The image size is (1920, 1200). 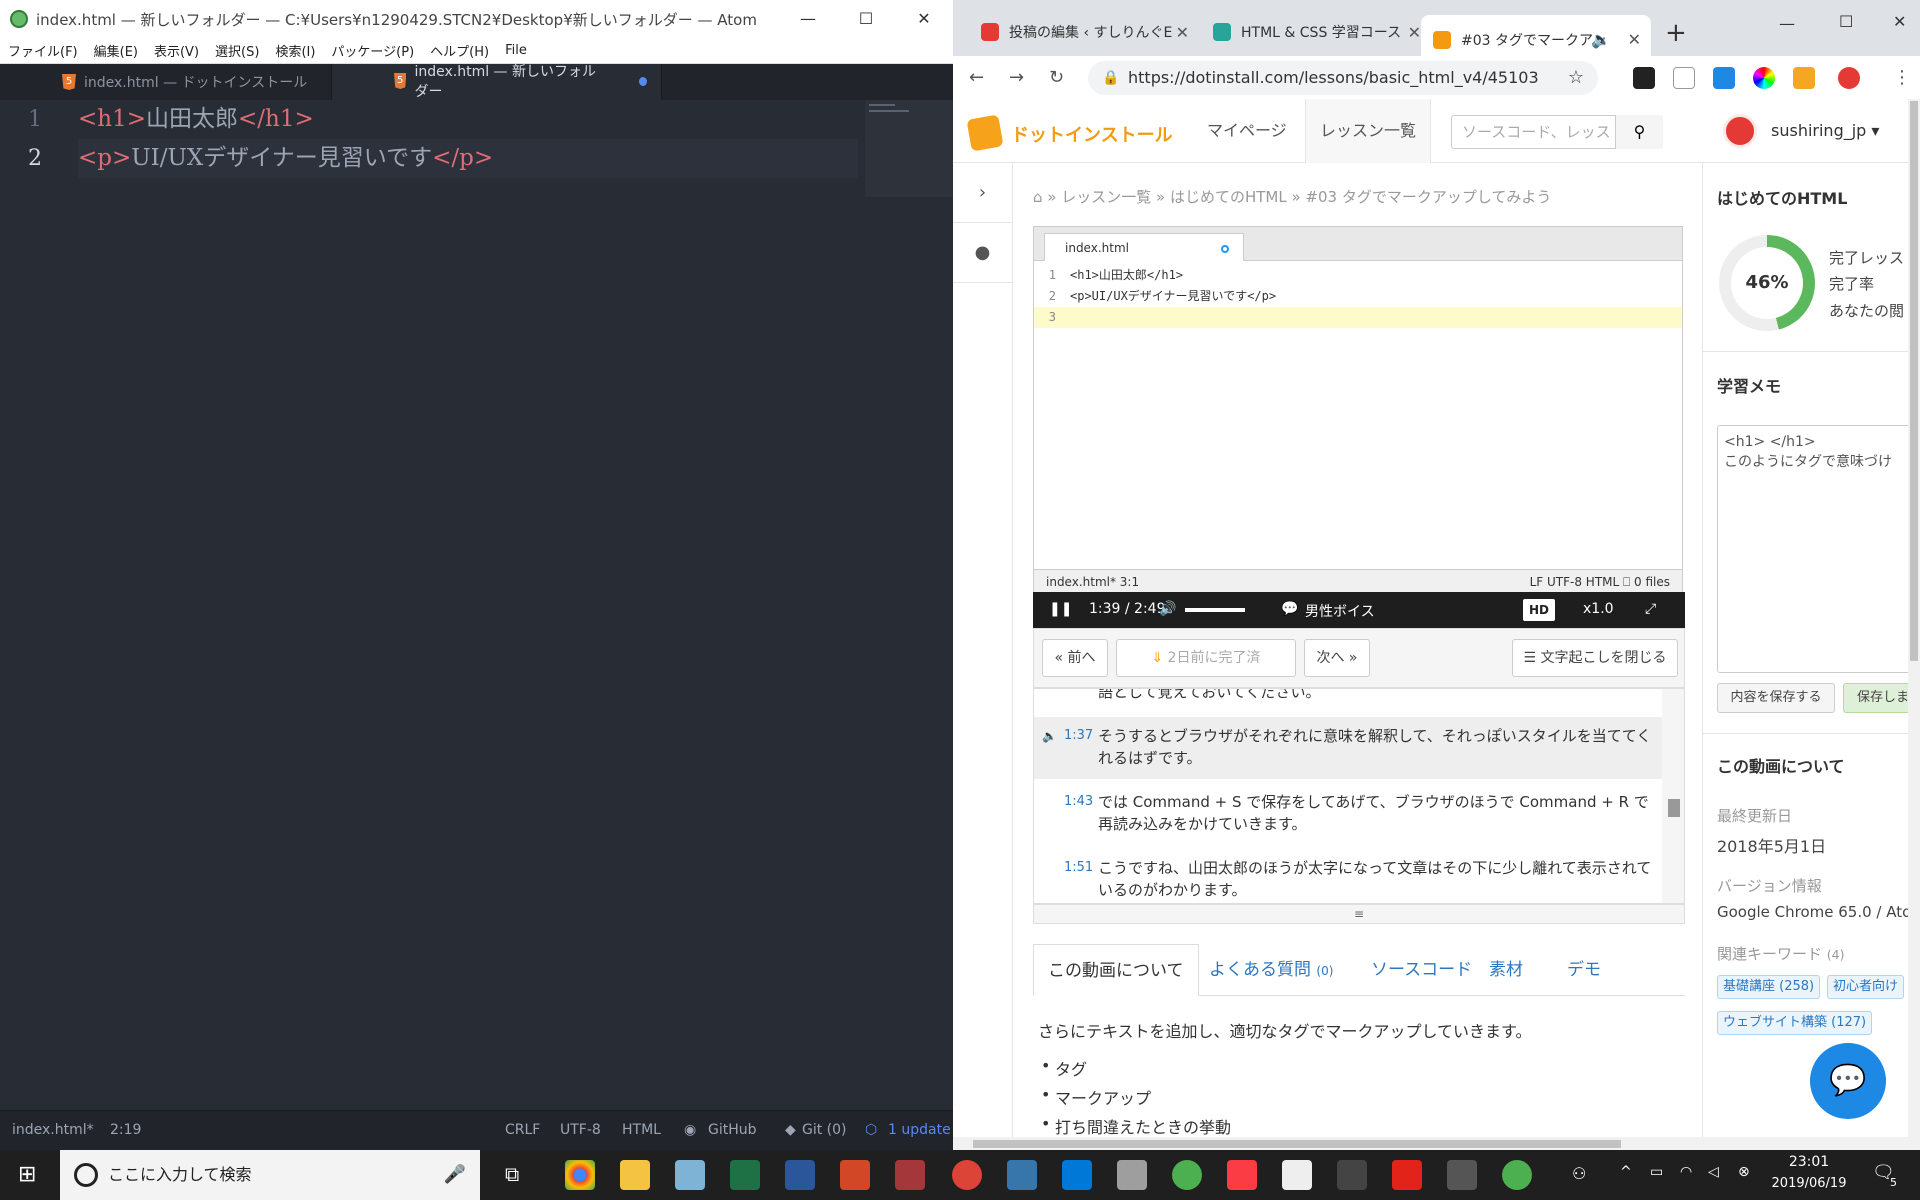 What do you see at coordinates (43, 50) in the screenshot?
I see `menu-file: ファイル(F)` at bounding box center [43, 50].